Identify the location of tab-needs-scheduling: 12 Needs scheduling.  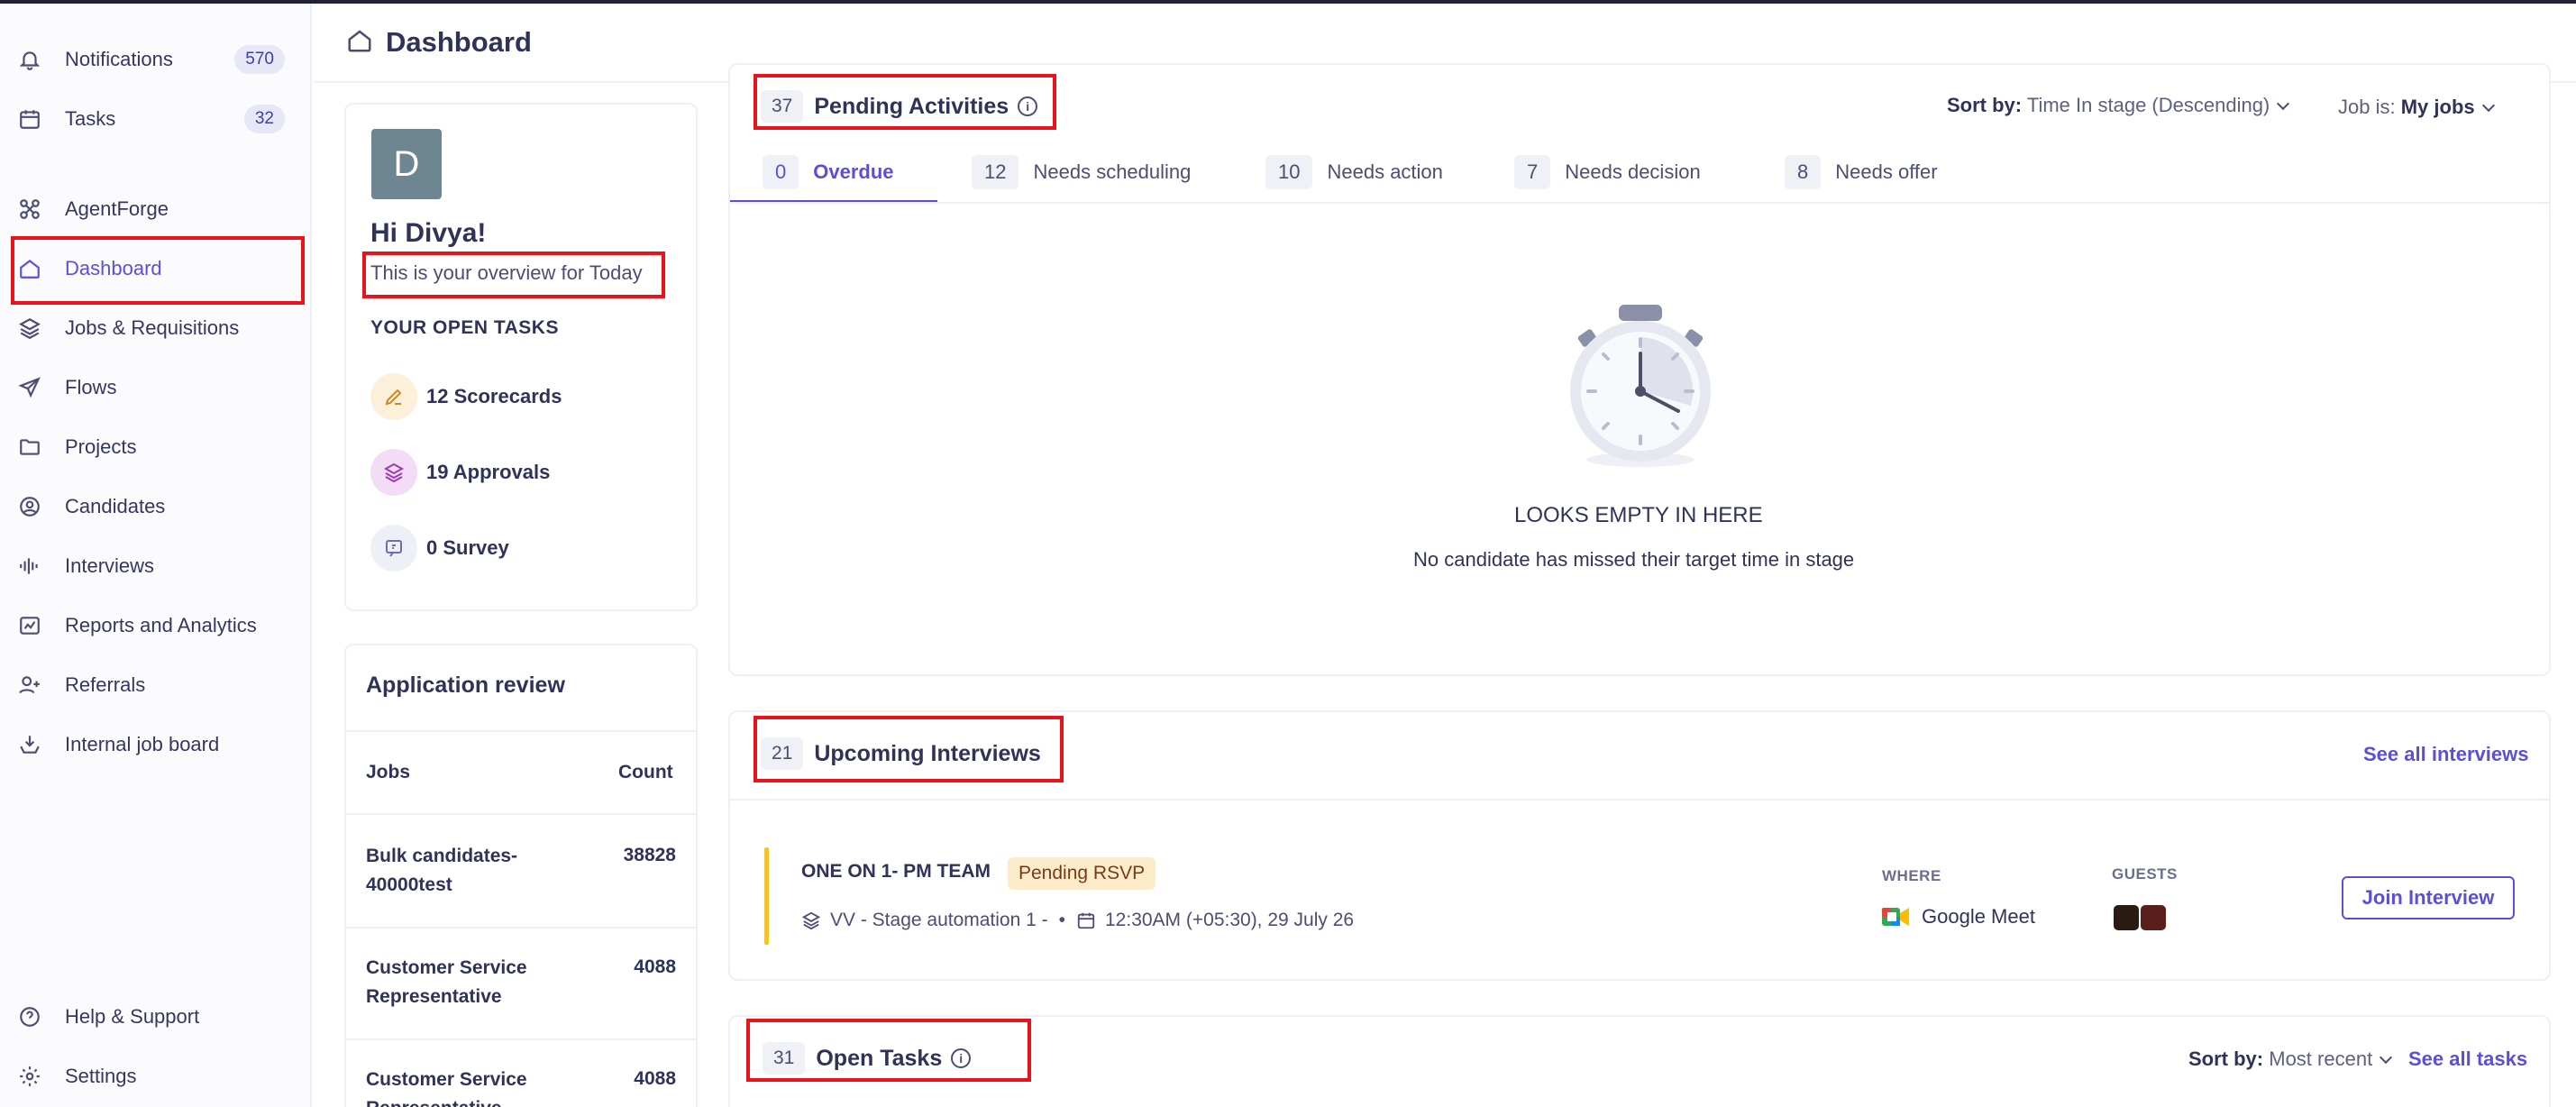
(1081, 172).